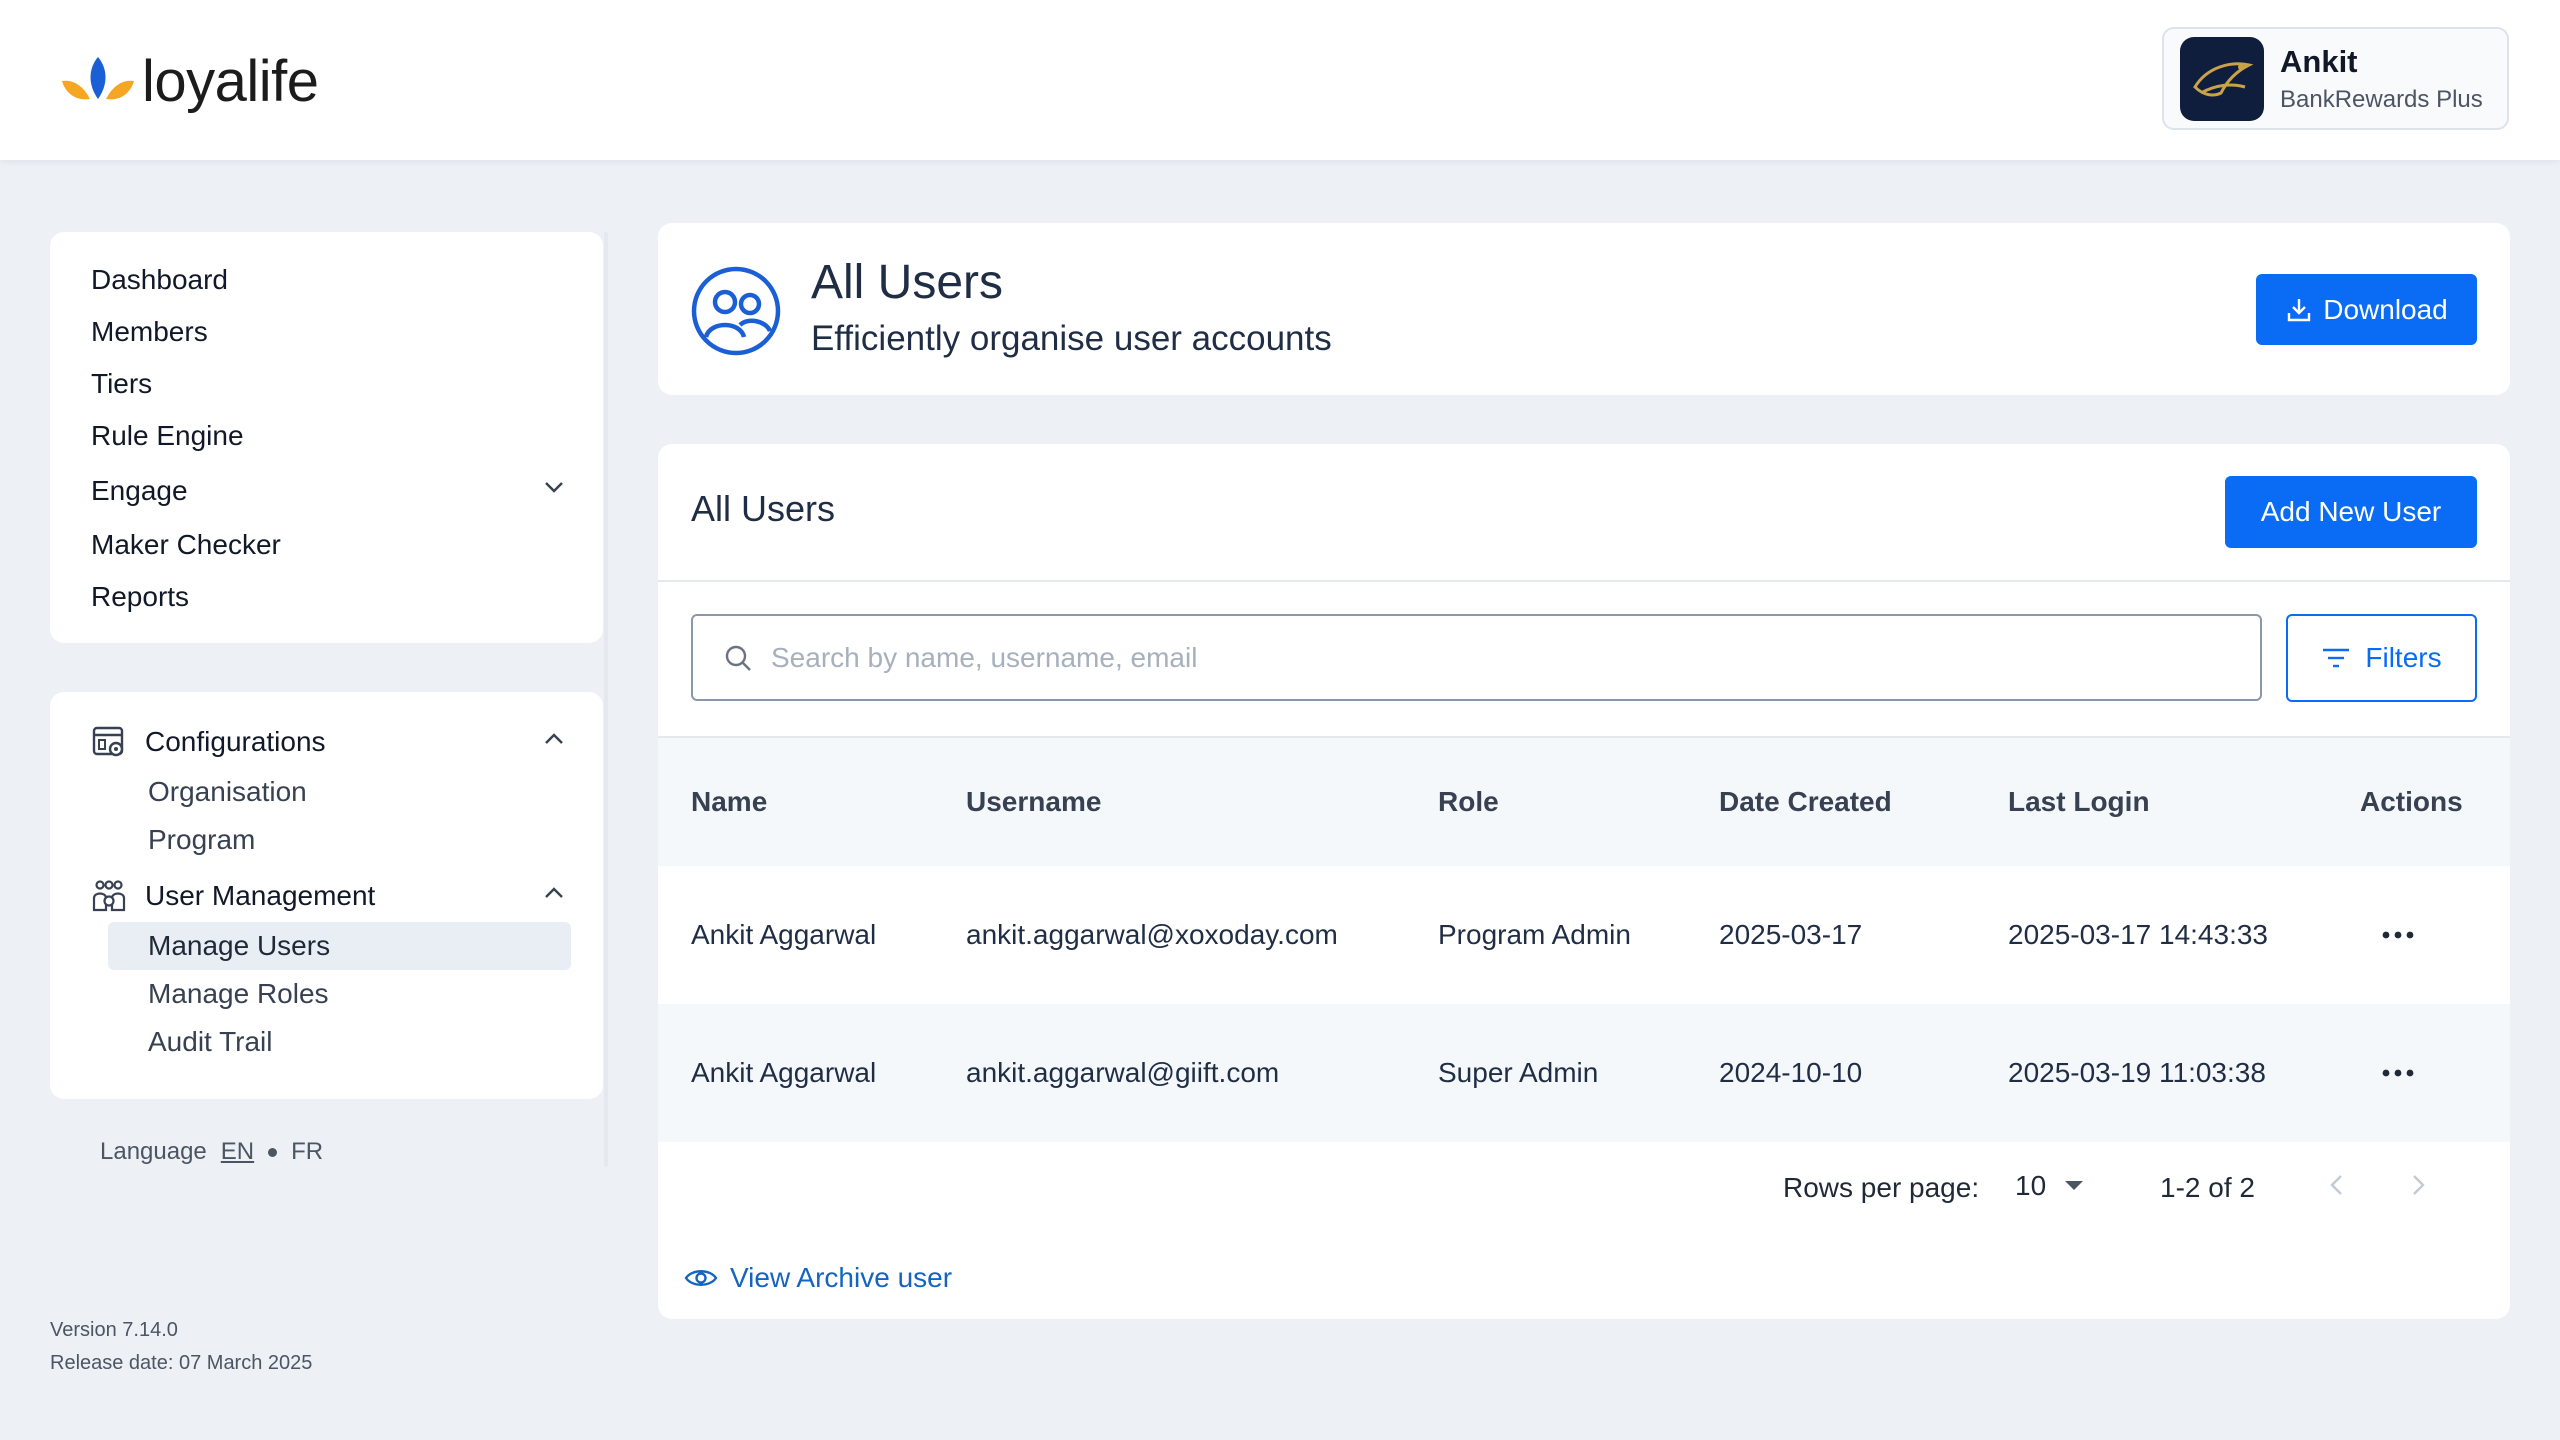 This screenshot has width=2560, height=1440. What do you see at coordinates (2137, 1072) in the screenshot?
I see `cell-last-login: 2025-03-19 11:03:38` at bounding box center [2137, 1072].